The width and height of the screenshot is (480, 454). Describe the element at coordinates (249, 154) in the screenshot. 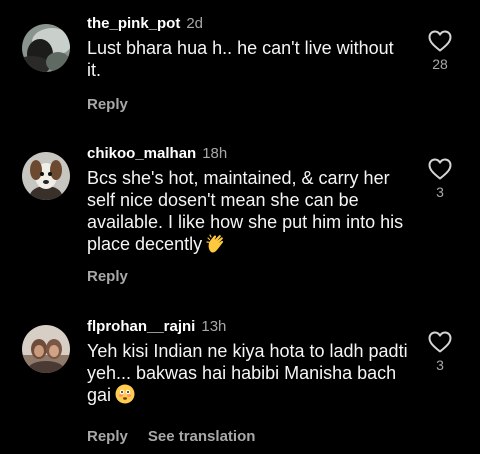

I see `comment-meta: chikoo_malhan 18h` at that location.